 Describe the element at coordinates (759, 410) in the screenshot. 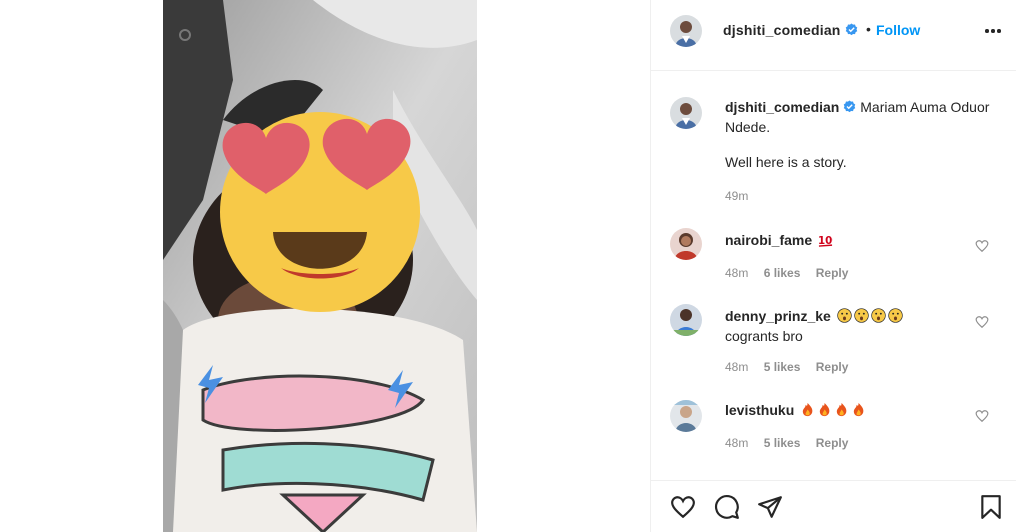

I see `comment-username: levisthuku` at that location.